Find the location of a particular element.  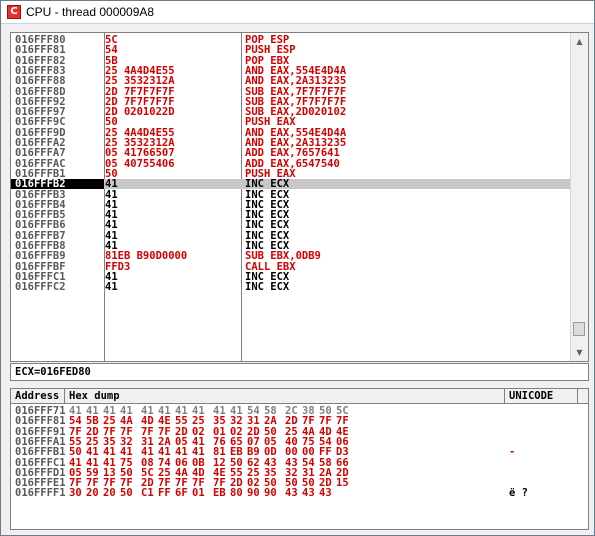

dump-byte: 0D is located at coordinates (270, 452).